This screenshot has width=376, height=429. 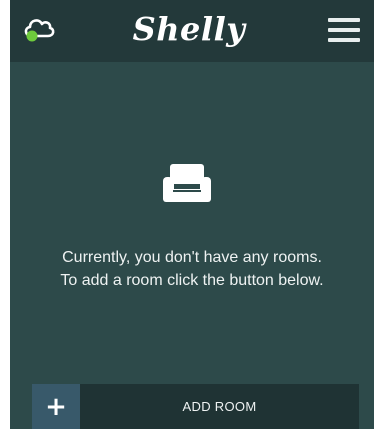 I want to click on plus-icon: +, so click(x=56, y=406).